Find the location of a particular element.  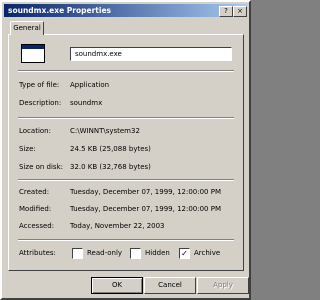

application-icon is located at coordinates (33, 53).